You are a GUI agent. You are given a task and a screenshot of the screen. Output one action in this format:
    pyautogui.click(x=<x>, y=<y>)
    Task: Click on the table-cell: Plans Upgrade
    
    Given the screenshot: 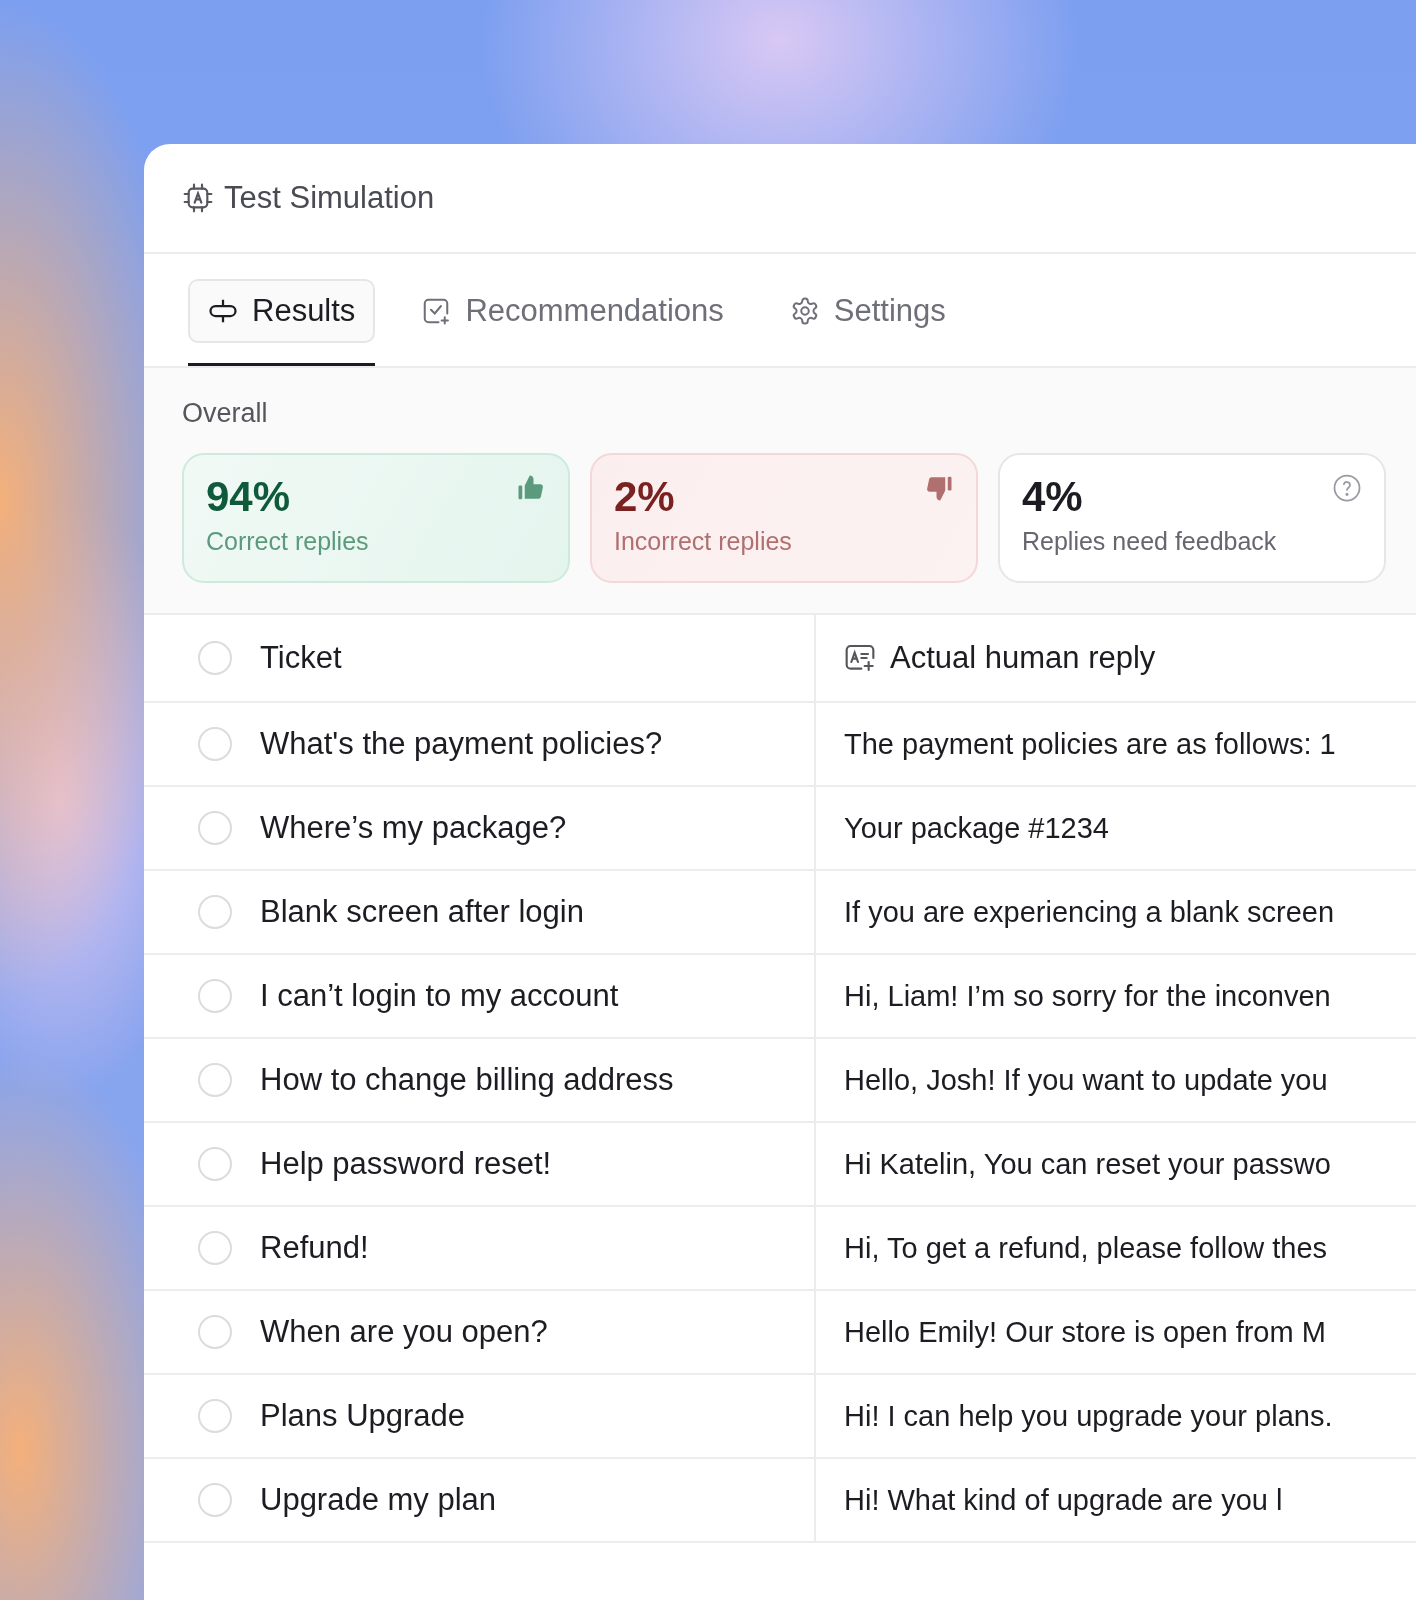 What is the action you would take?
    pyautogui.click(x=363, y=1416)
    